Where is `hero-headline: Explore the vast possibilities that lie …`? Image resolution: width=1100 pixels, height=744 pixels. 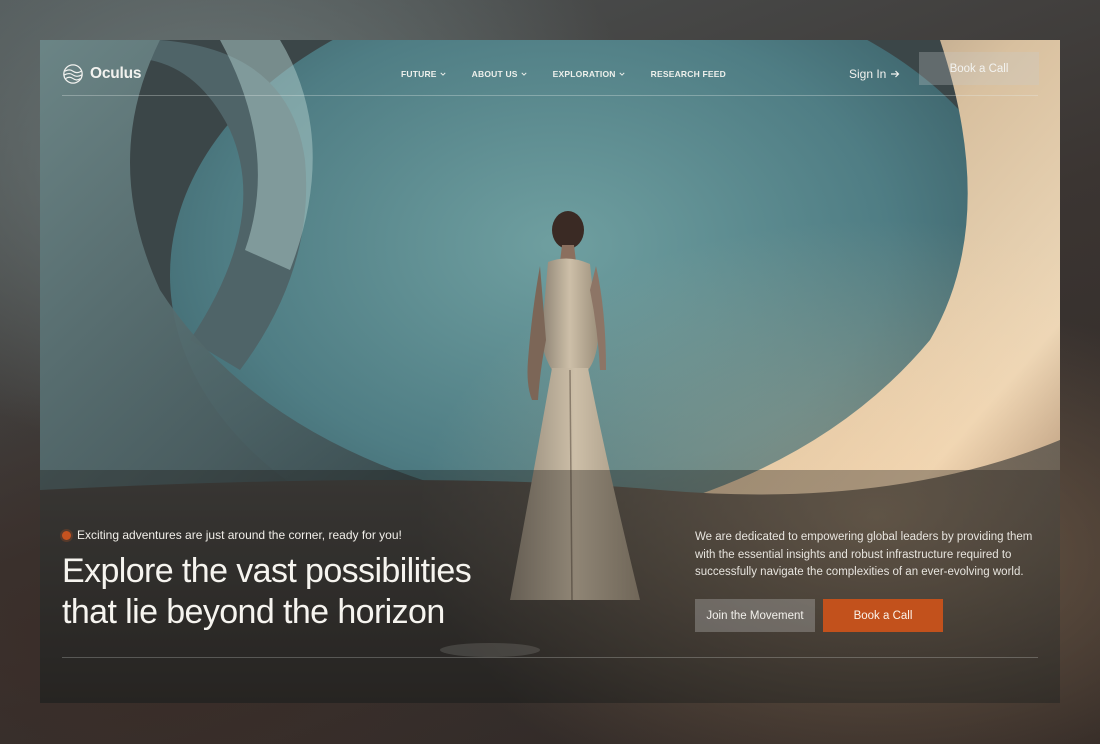 hero-headline: Explore the vast possibilities that lie … is located at coordinates (292, 592).